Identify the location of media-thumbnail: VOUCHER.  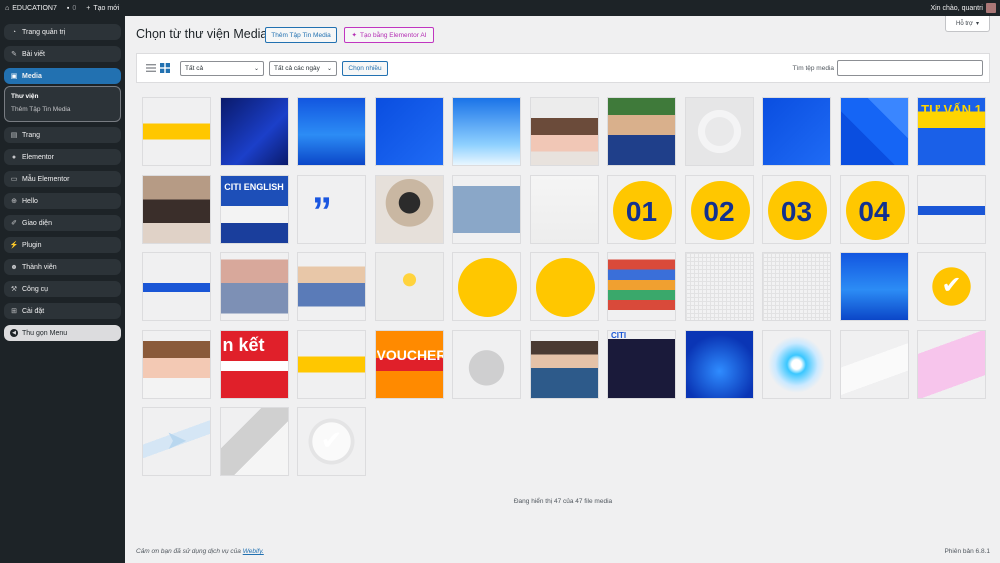
(409, 364).